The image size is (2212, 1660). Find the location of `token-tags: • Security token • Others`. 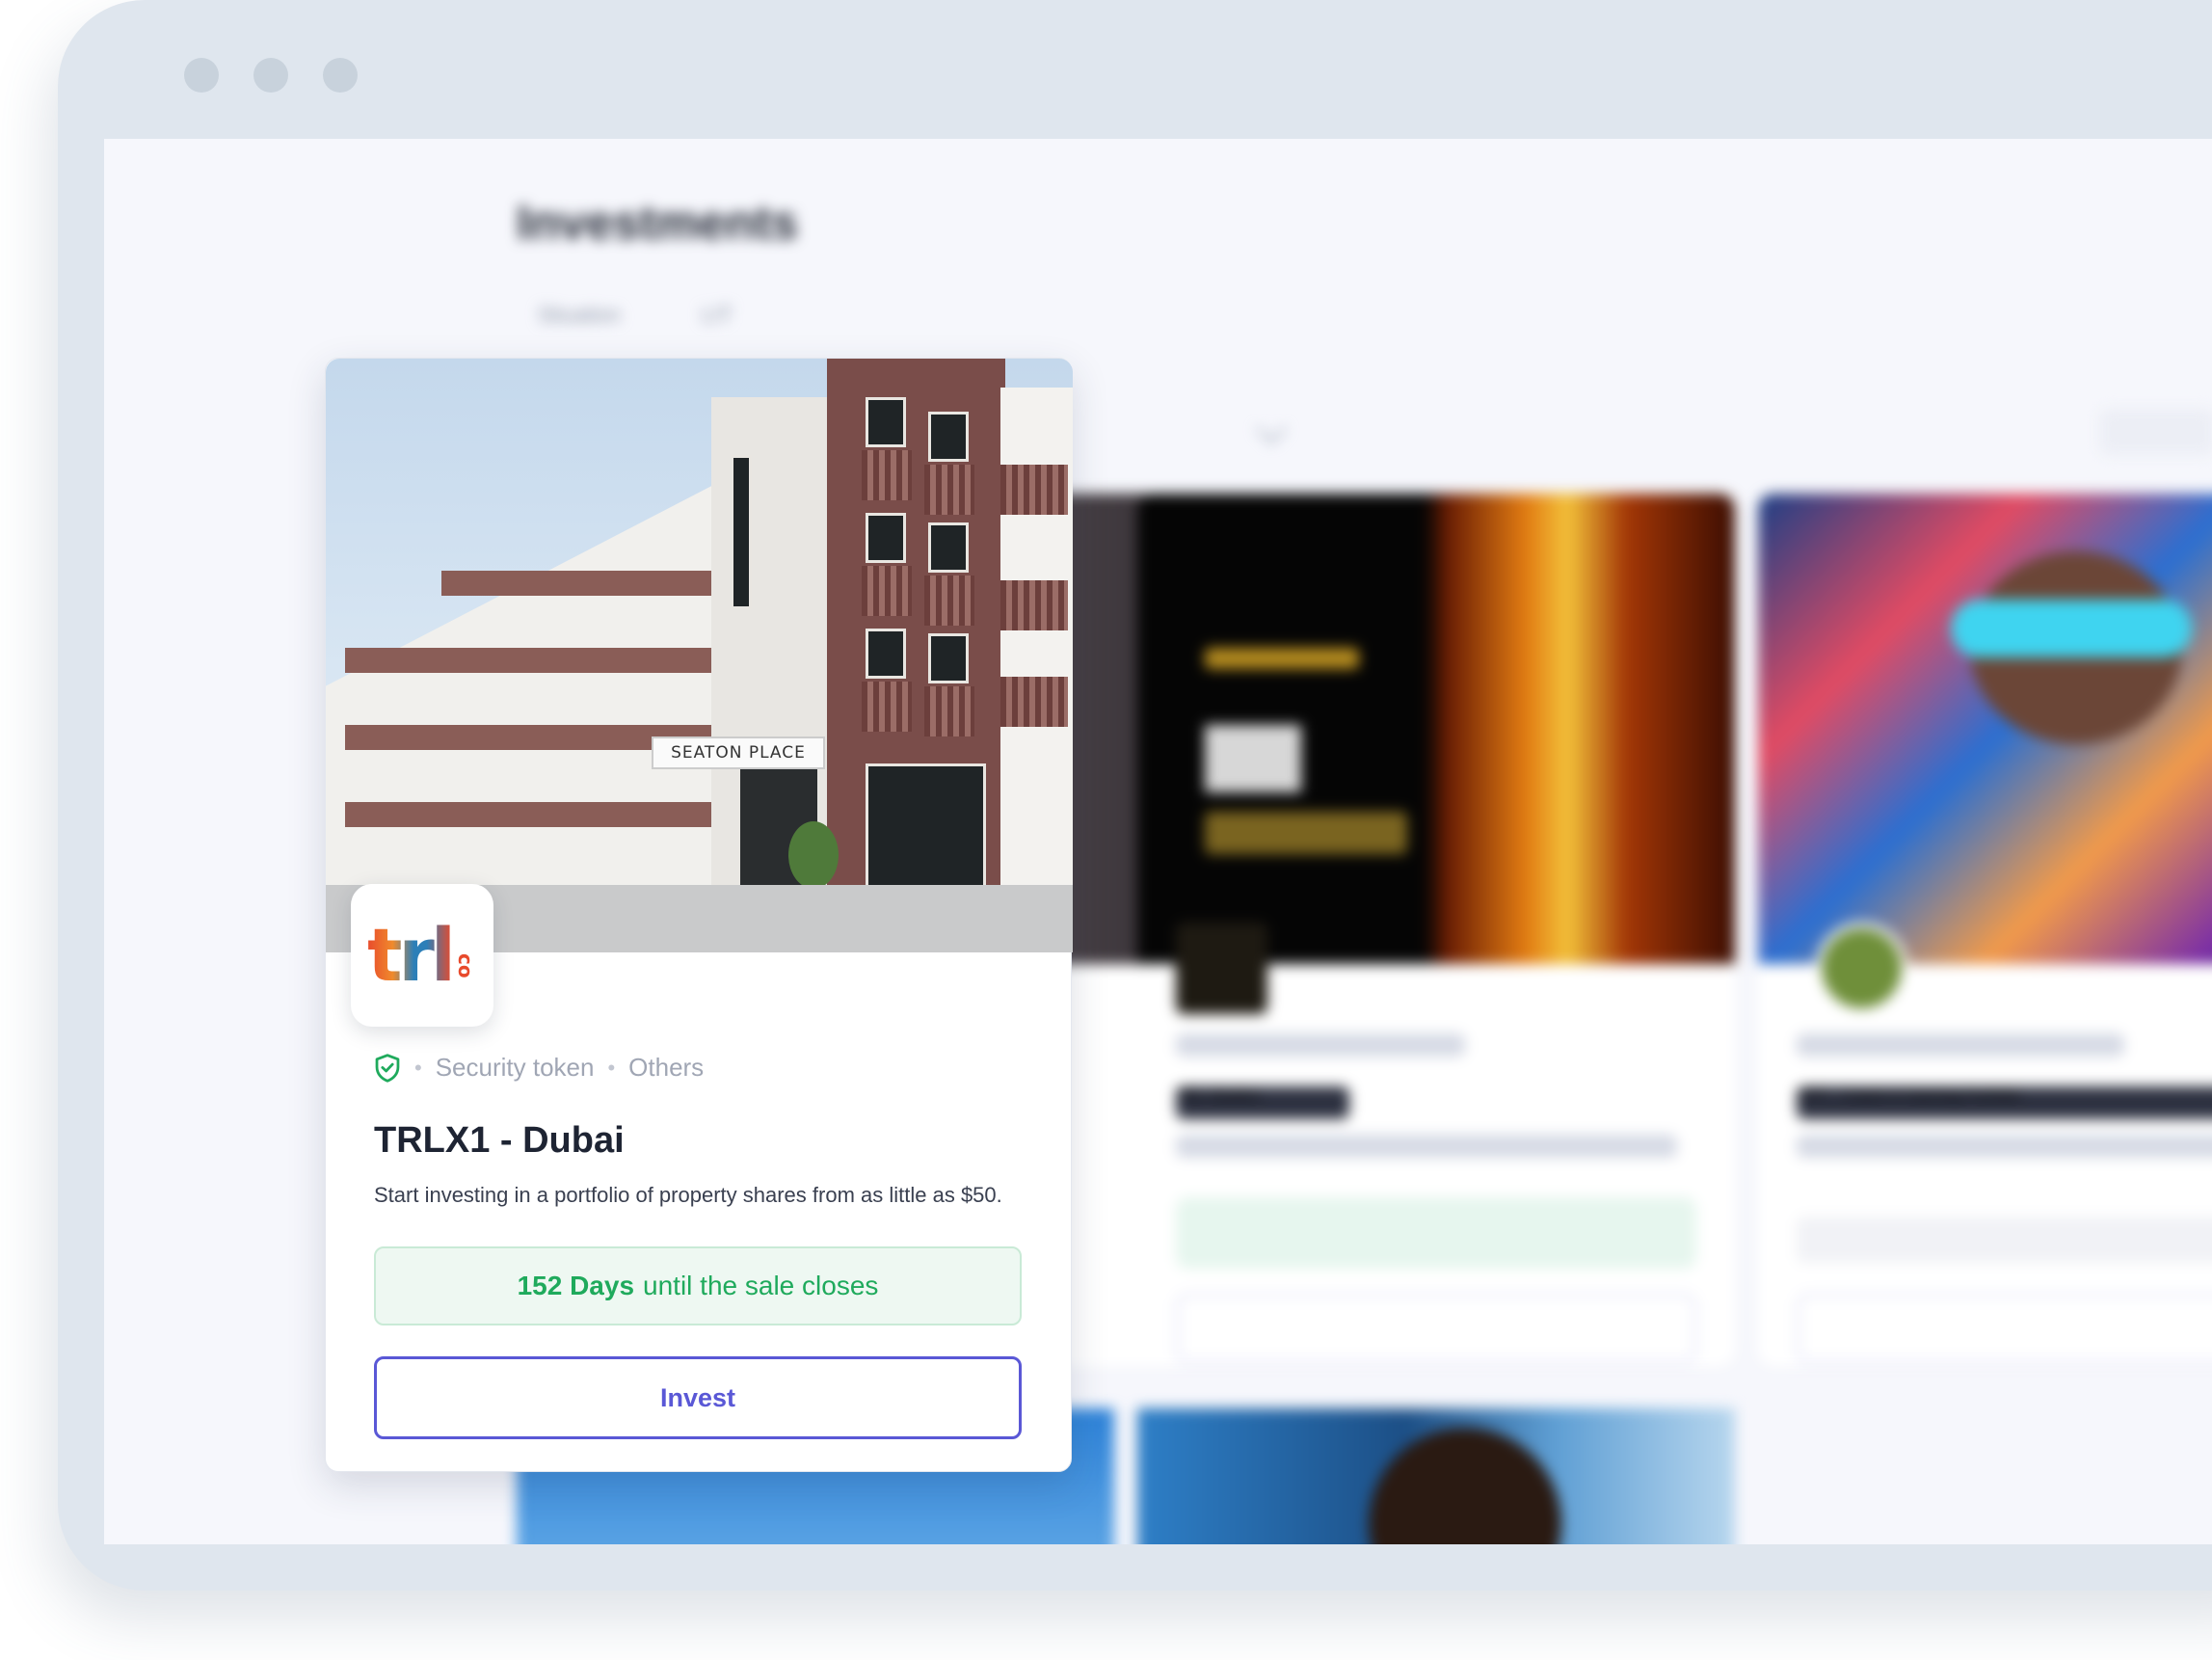

token-tags: • Security token • Others is located at coordinates (539, 1068).